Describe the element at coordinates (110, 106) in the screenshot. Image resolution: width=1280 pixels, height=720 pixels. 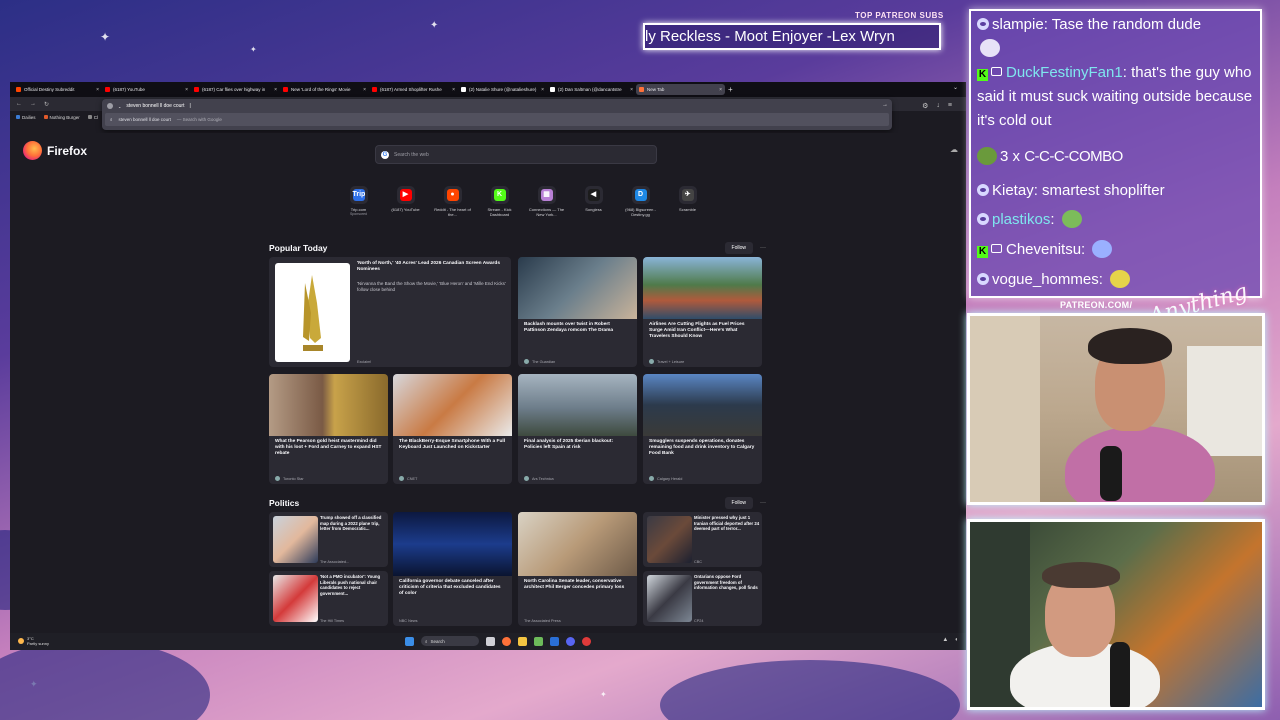
I see `search-engine-icon` at that location.